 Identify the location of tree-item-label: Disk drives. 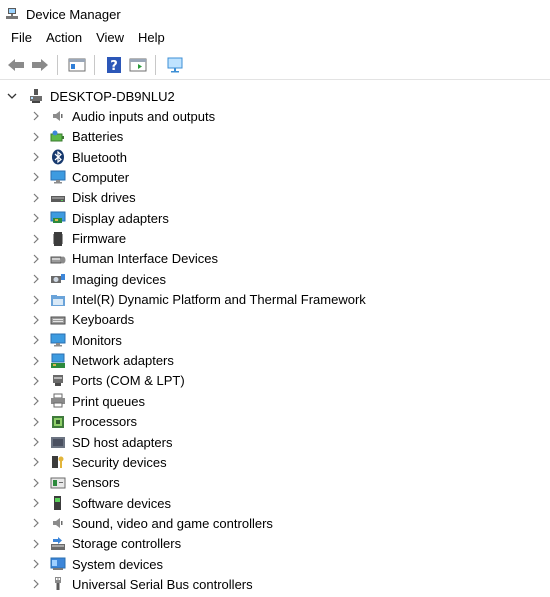
(104, 198).